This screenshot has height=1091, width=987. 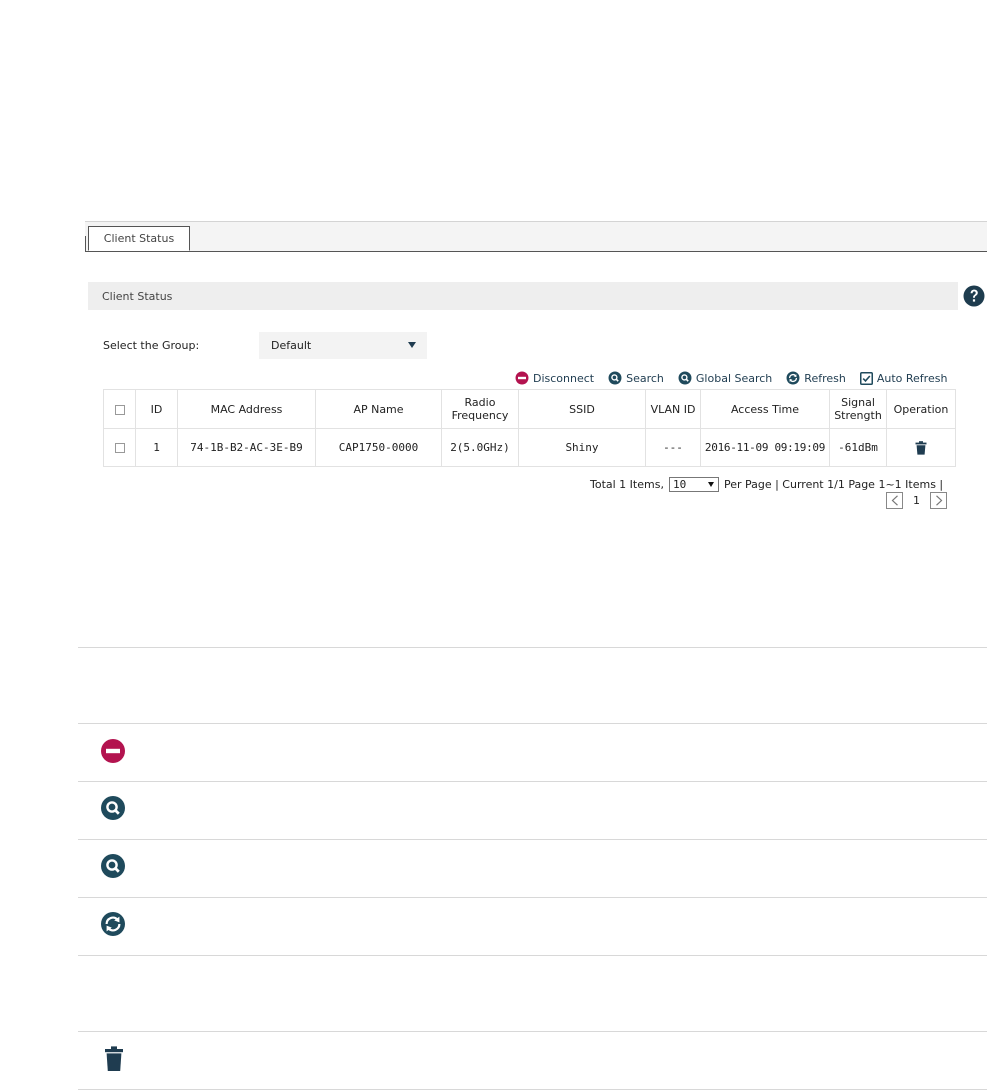 What do you see at coordinates (833, 484) in the screenshot?
I see `page-status: Per Page | Current 1/1 Page 1~1 Items |` at bounding box center [833, 484].